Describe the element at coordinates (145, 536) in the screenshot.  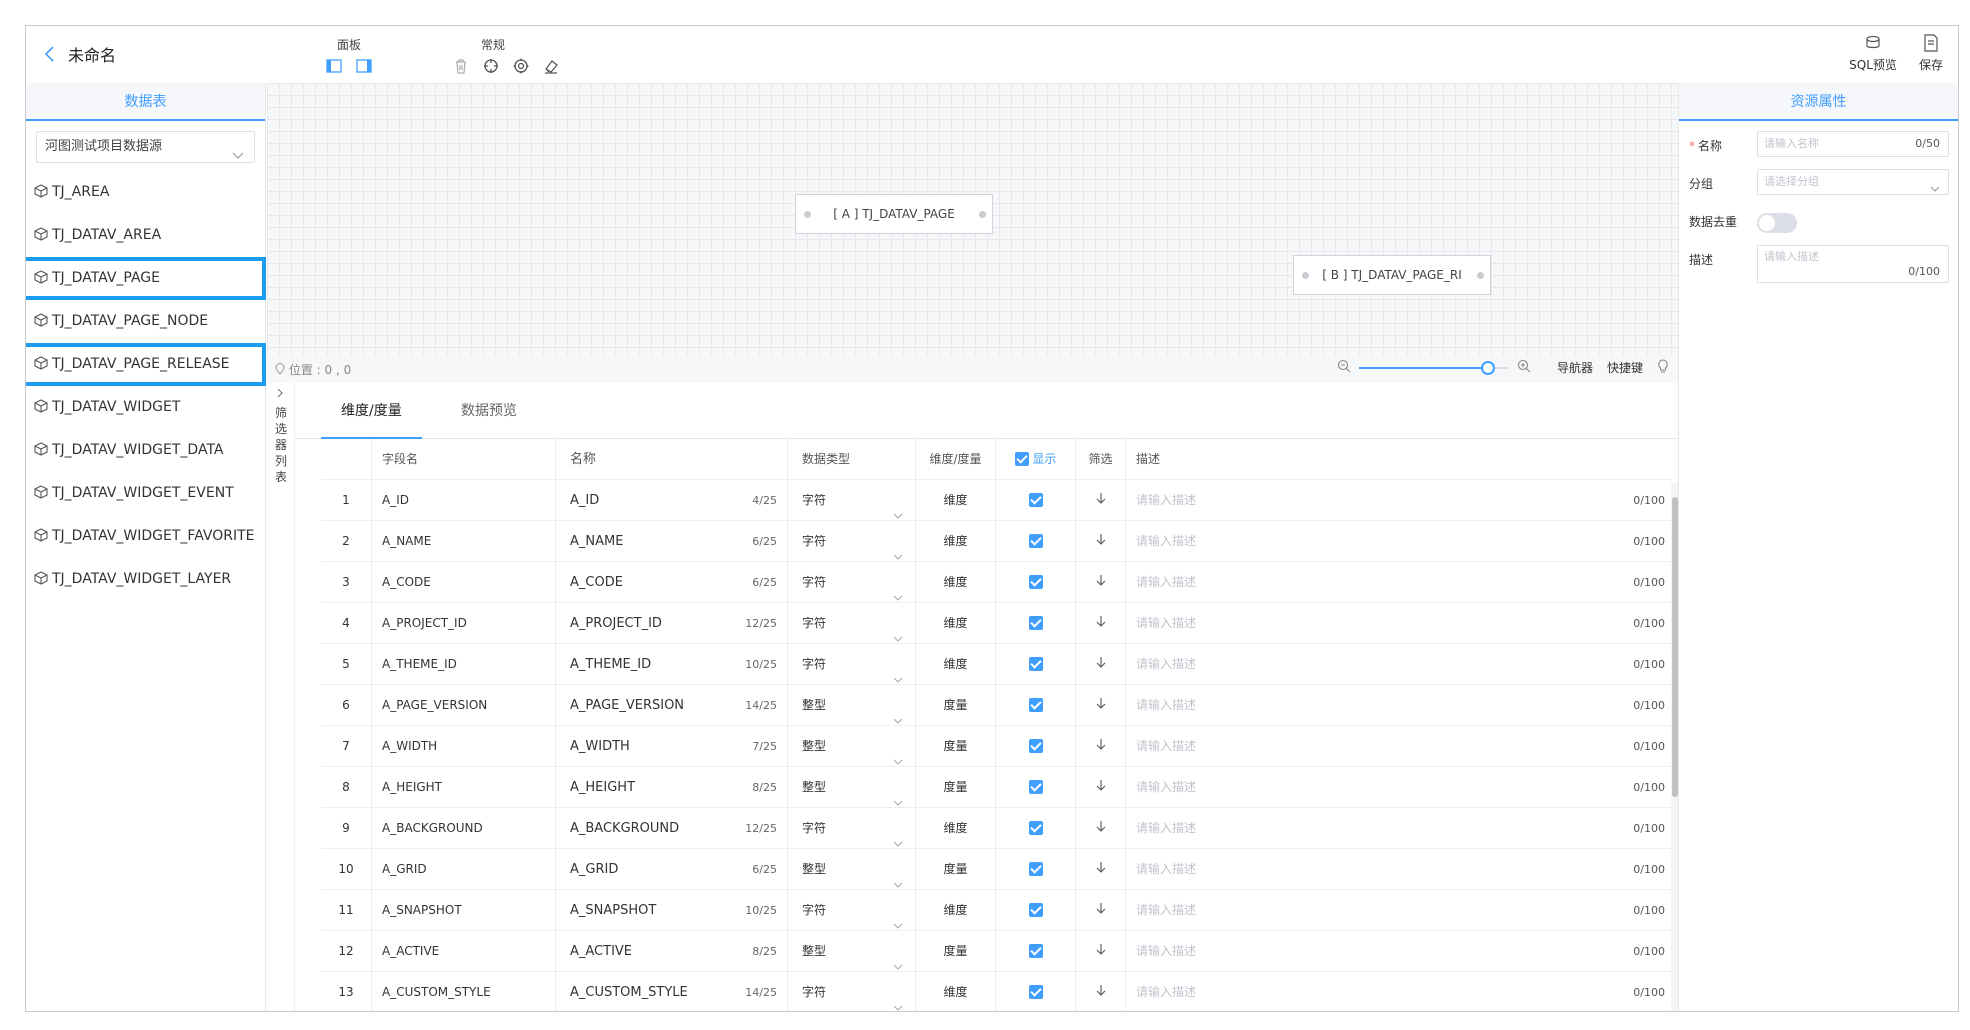
I see `table-list-item: TJ_DATAV_WIDGET_FAVORITE` at that location.